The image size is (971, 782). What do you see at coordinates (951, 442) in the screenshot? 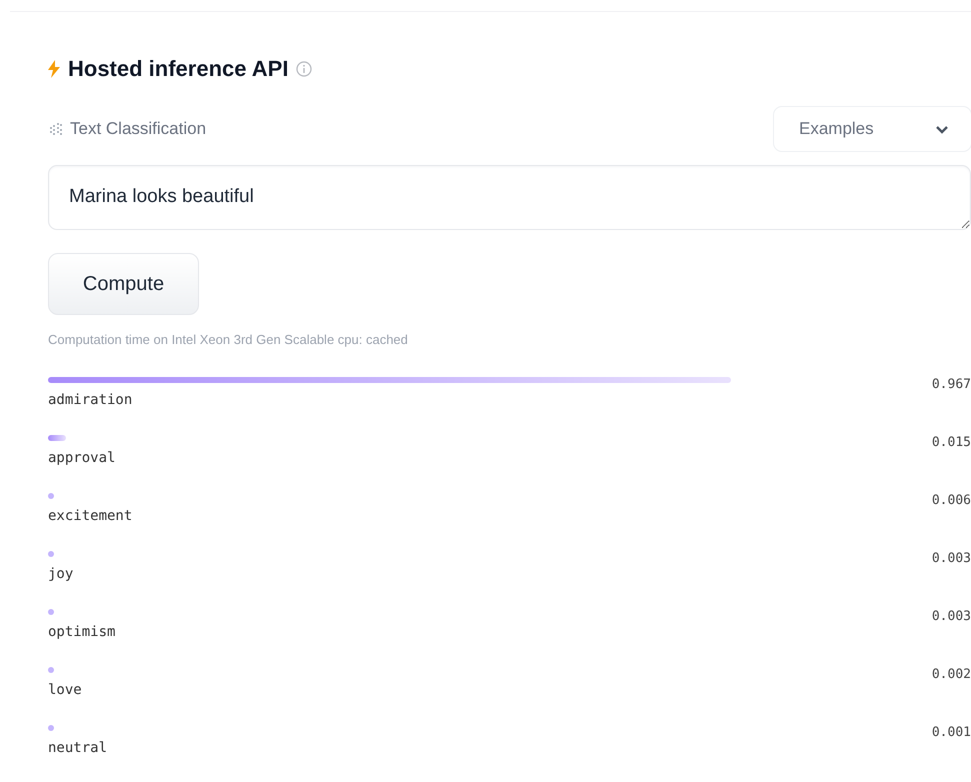
I see `score-value: 0.015` at bounding box center [951, 442].